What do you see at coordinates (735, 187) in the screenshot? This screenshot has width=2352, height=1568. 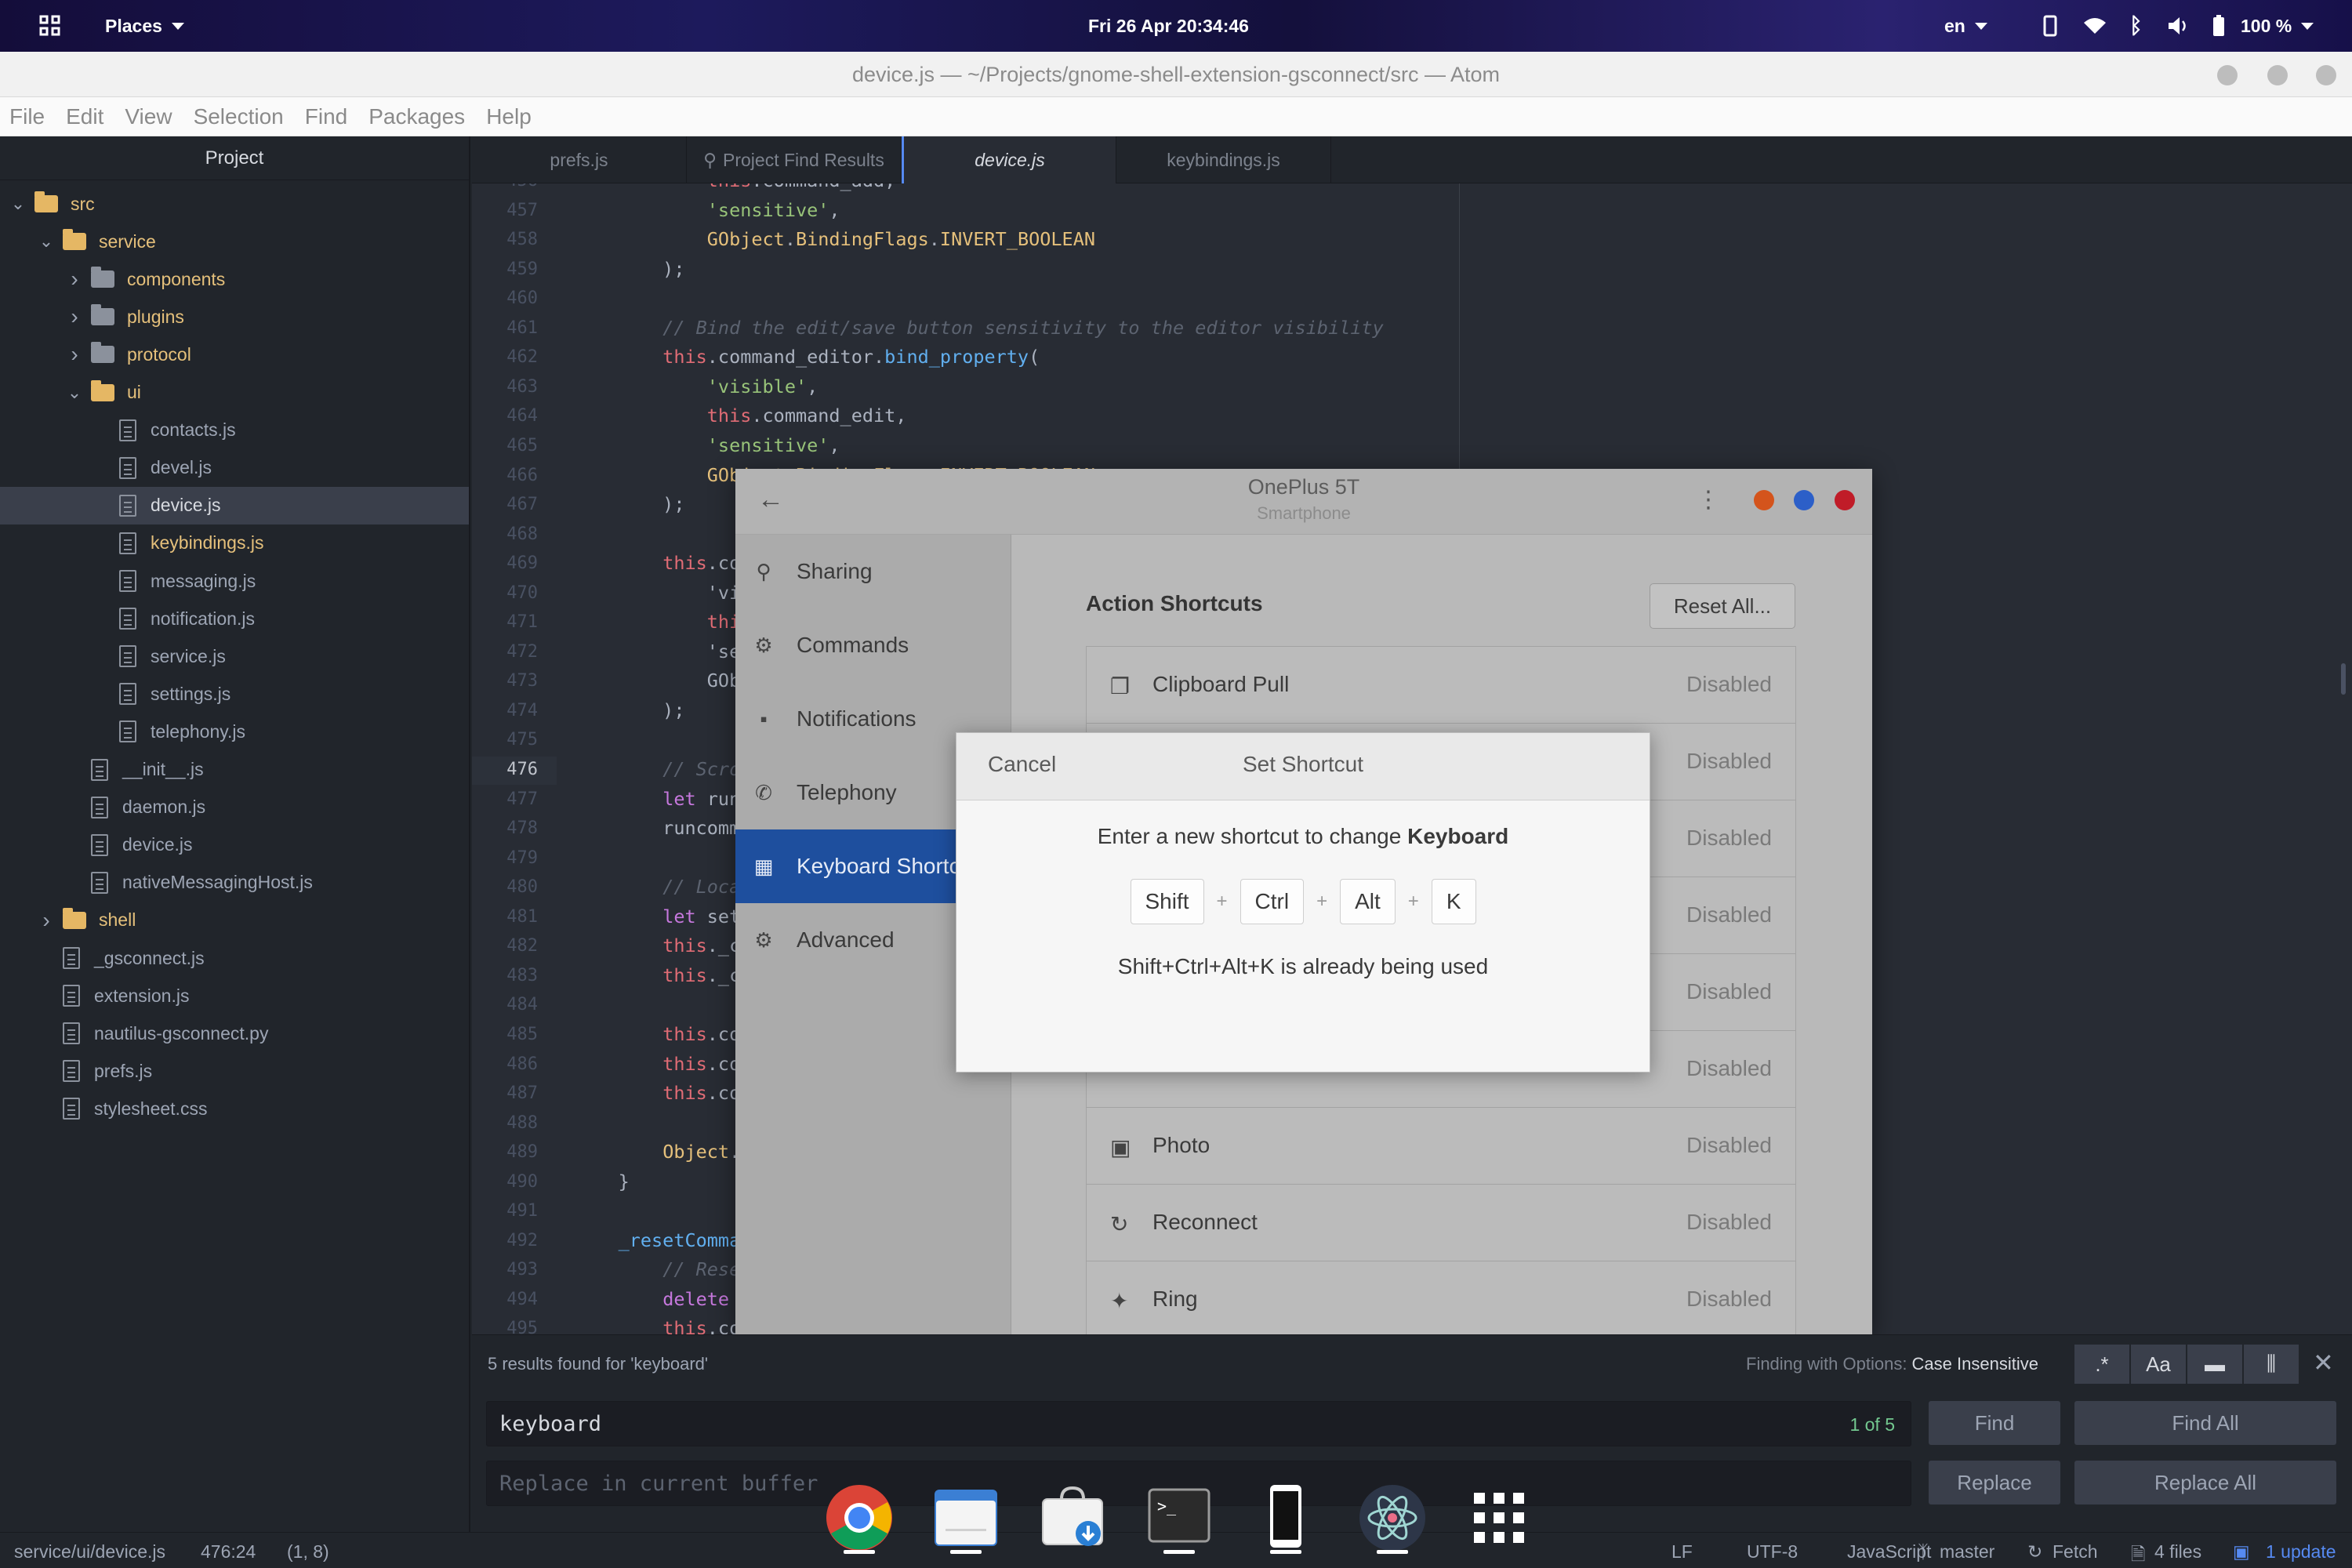 I see `code-line: this.command_add,` at bounding box center [735, 187].